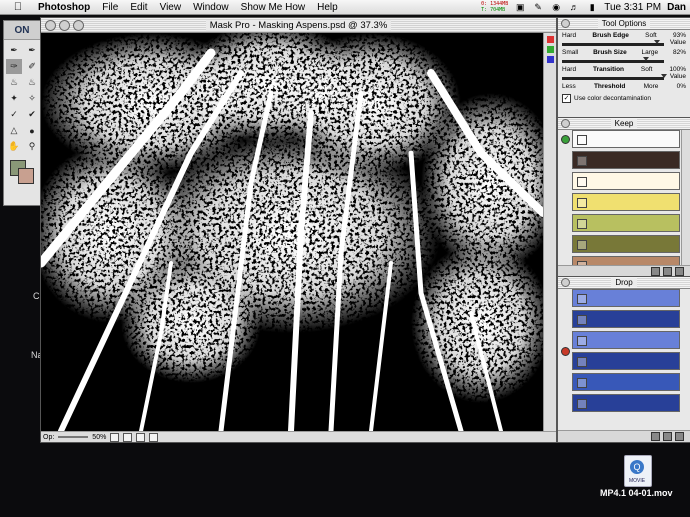 Image resolution: width=690 pixels, height=517 pixels. Describe the element at coordinates (608, 69) in the screenshot. I see `transition-label: Transition` at that location.